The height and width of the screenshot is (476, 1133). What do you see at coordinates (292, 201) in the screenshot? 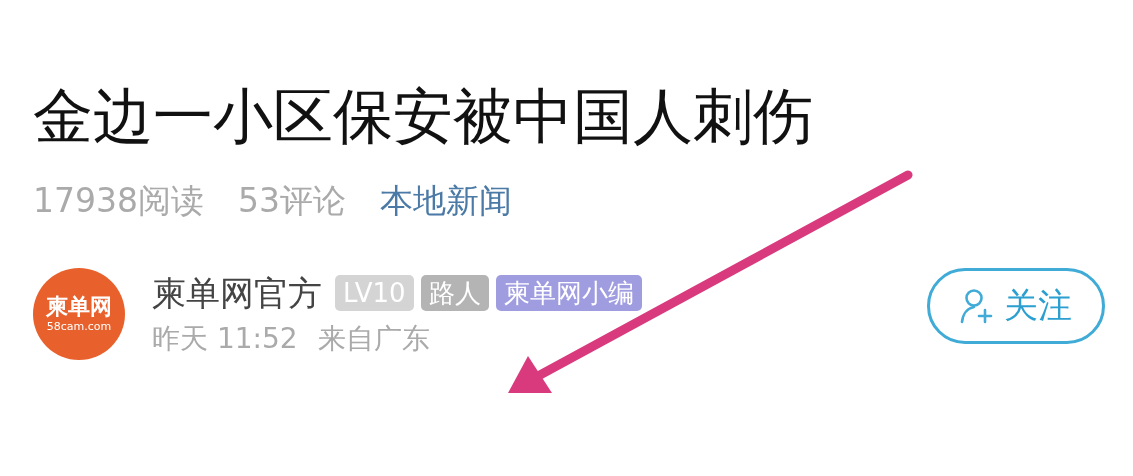
I see `comment-count: 53评论` at bounding box center [292, 201].